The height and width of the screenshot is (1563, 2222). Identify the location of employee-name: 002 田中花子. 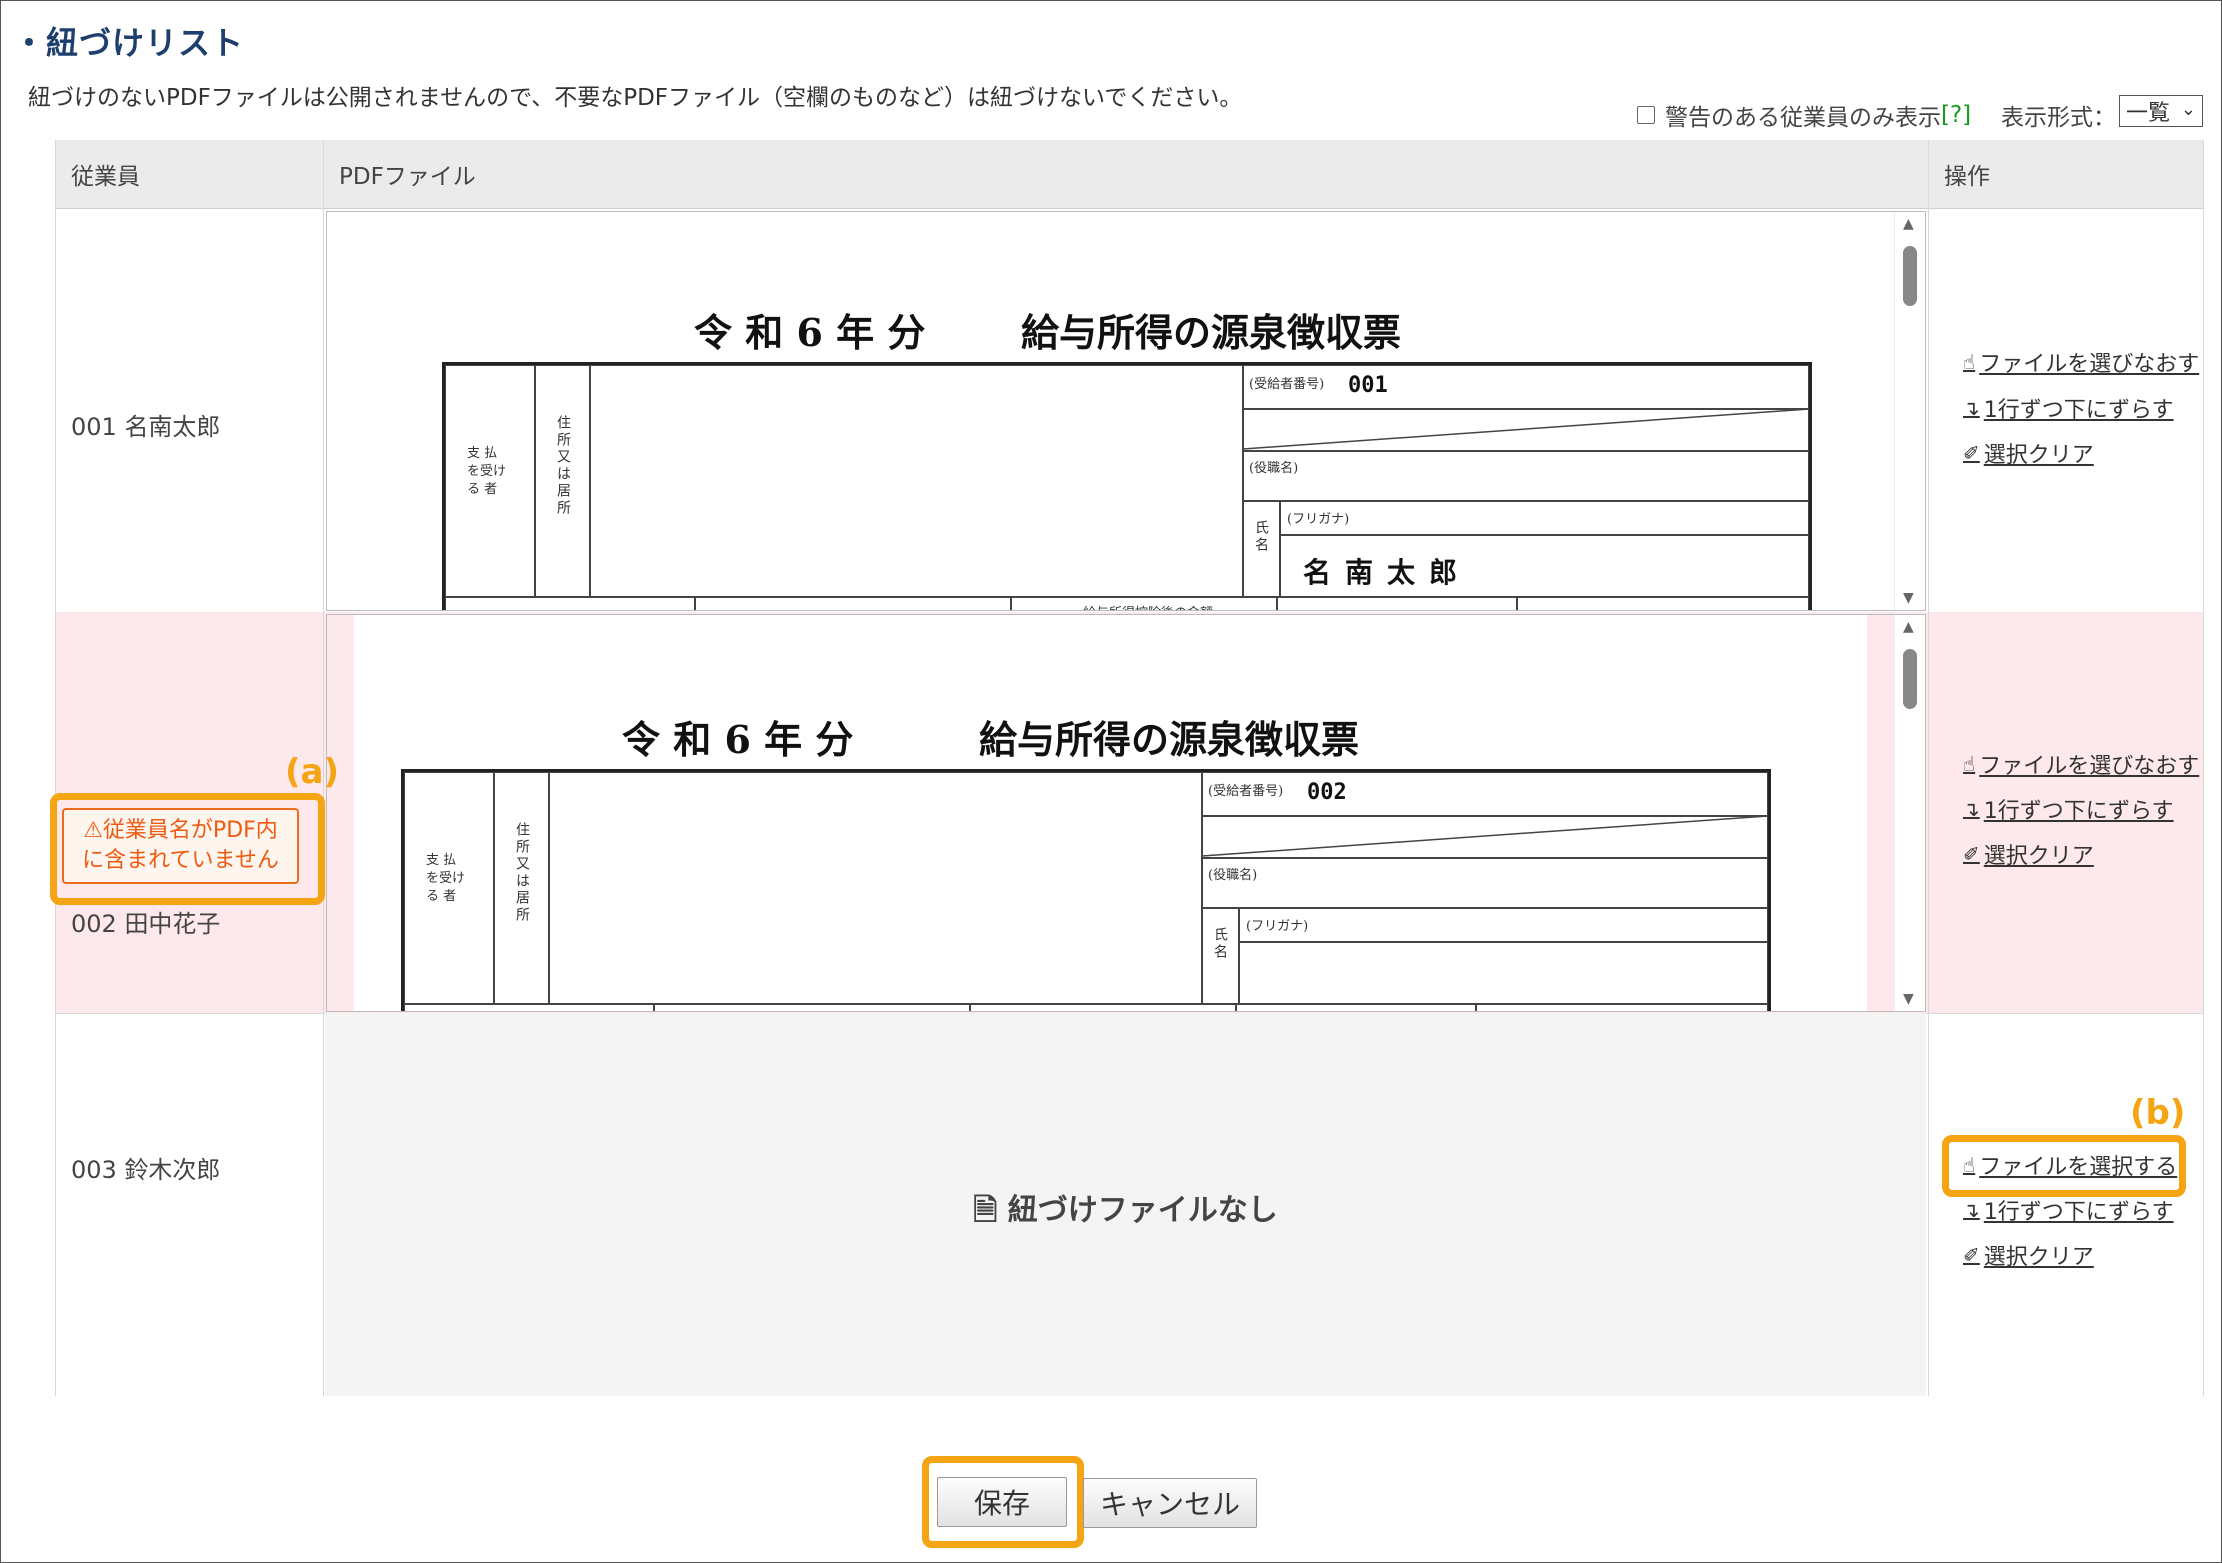
(146, 924).